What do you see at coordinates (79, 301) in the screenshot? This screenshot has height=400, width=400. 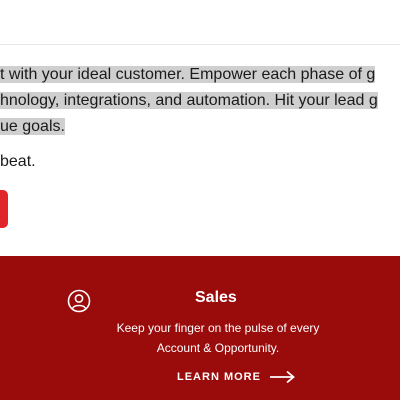 I see `user-circle-icon` at bounding box center [79, 301].